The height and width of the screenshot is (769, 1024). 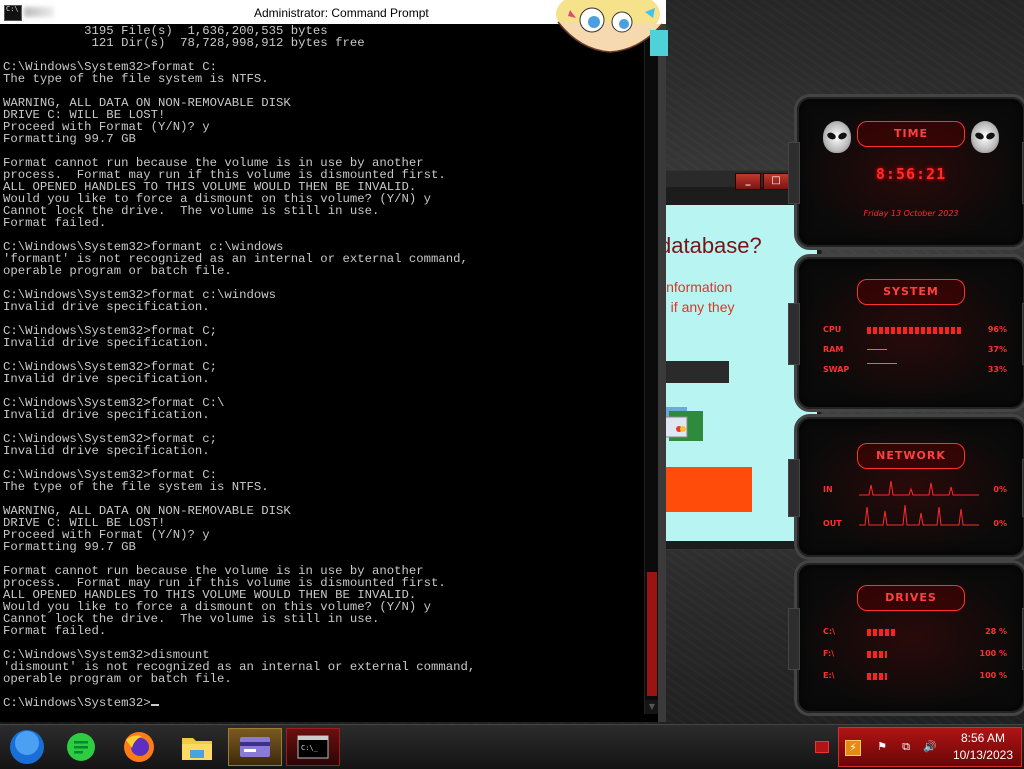 What do you see at coordinates (828, 489) in the screenshot?
I see `net-in-label: IN` at bounding box center [828, 489].